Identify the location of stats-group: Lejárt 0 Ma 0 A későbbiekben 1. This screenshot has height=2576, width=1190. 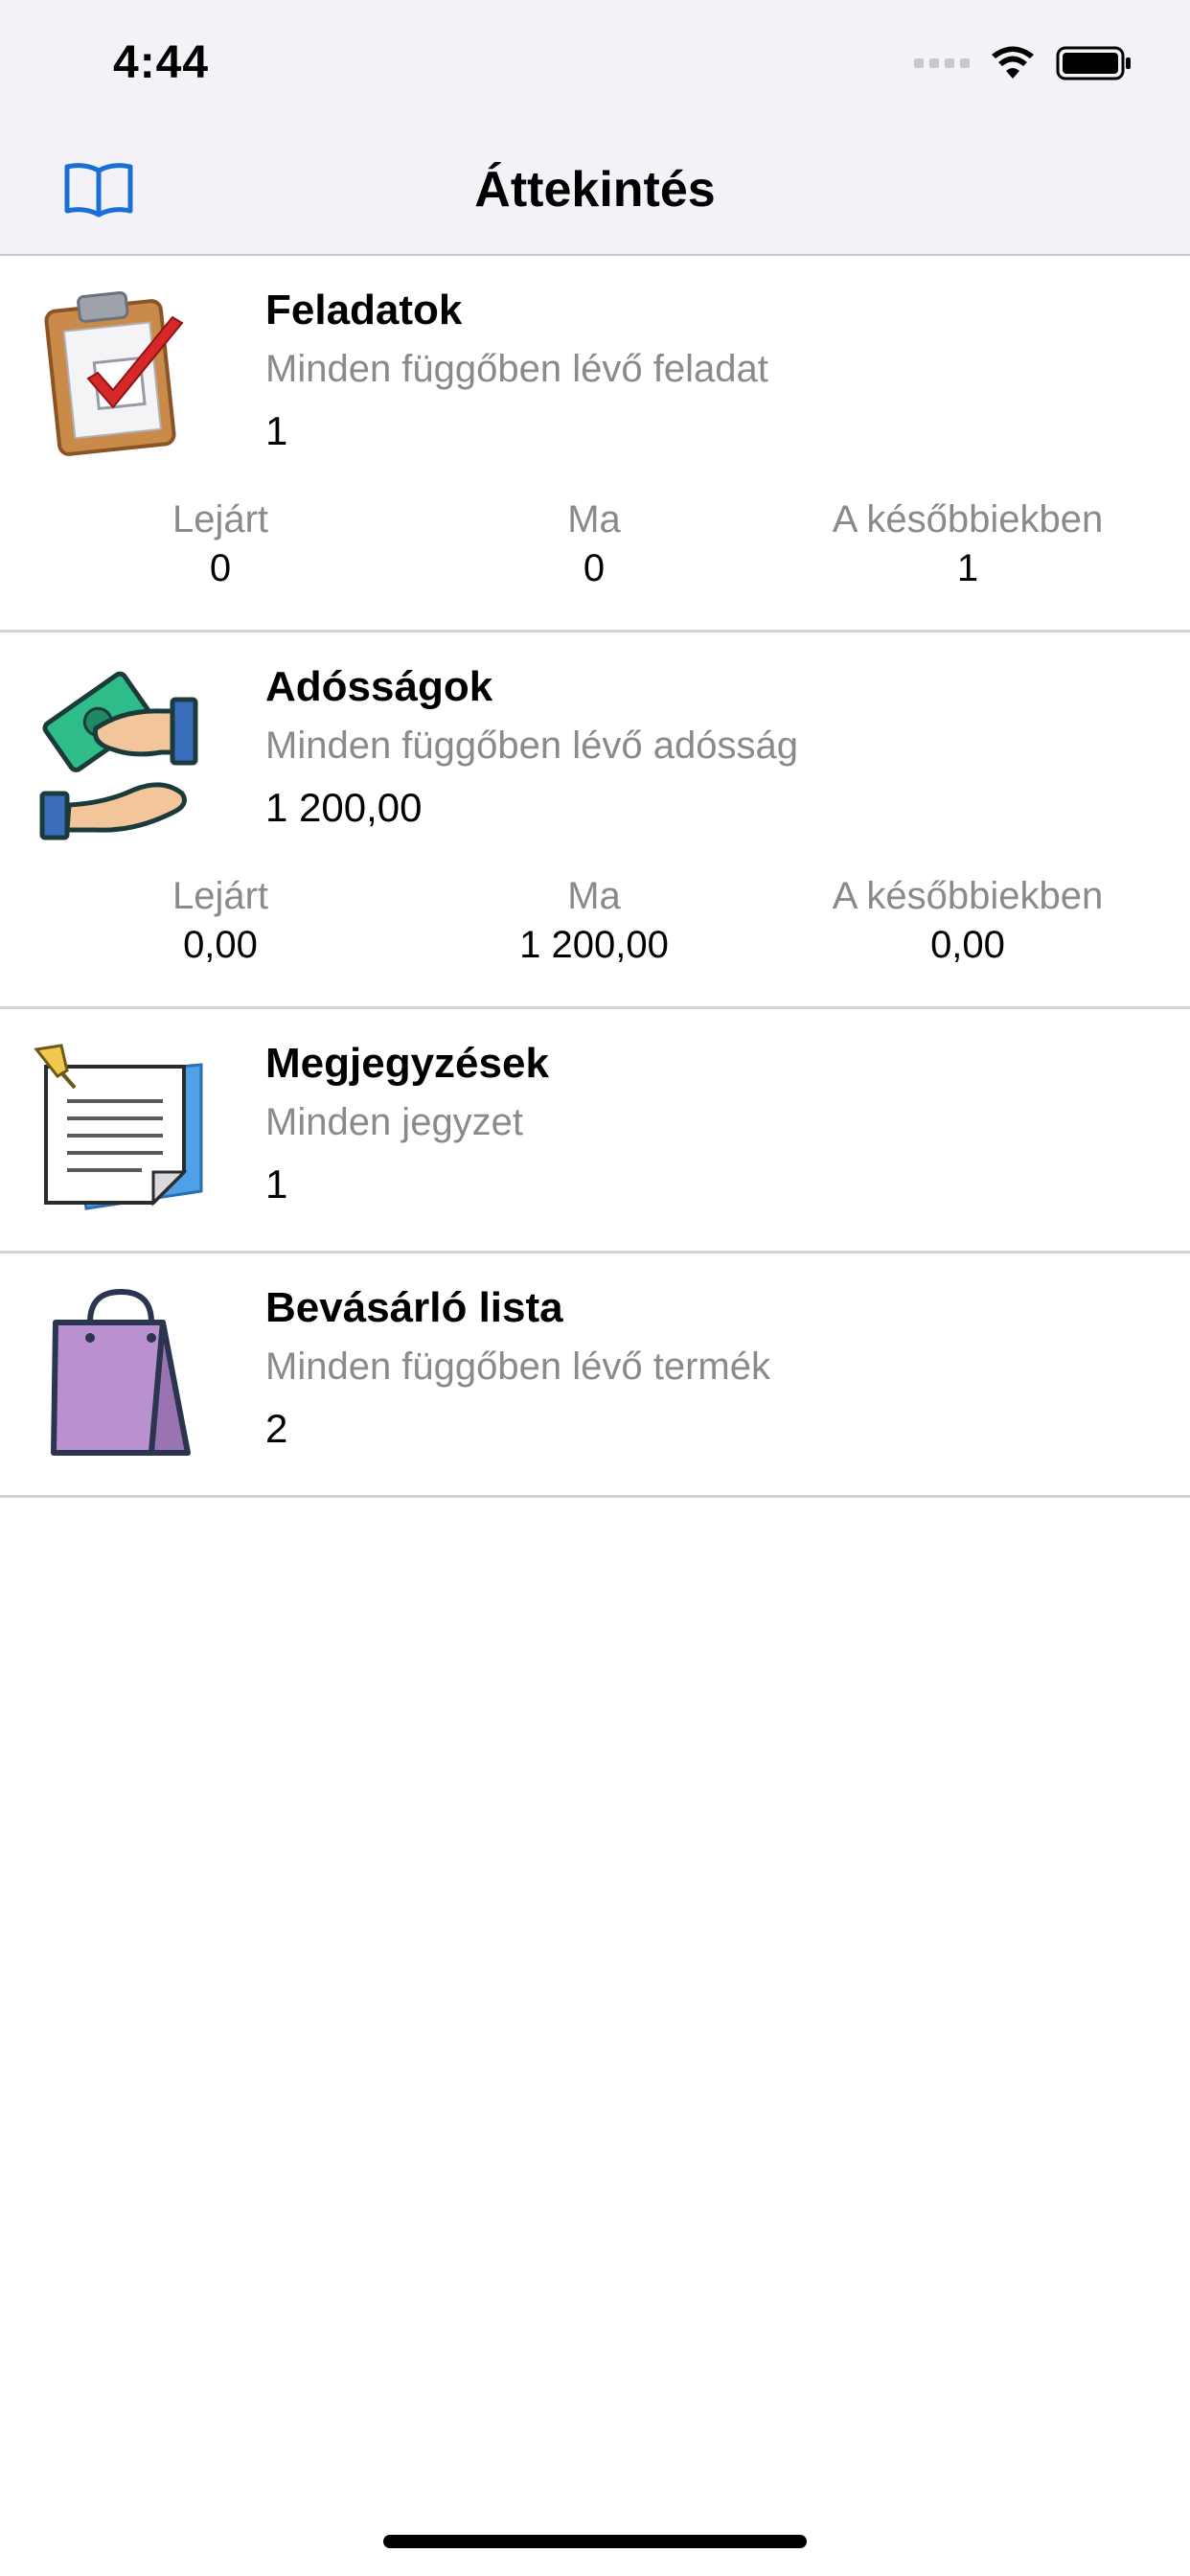
(595, 548).